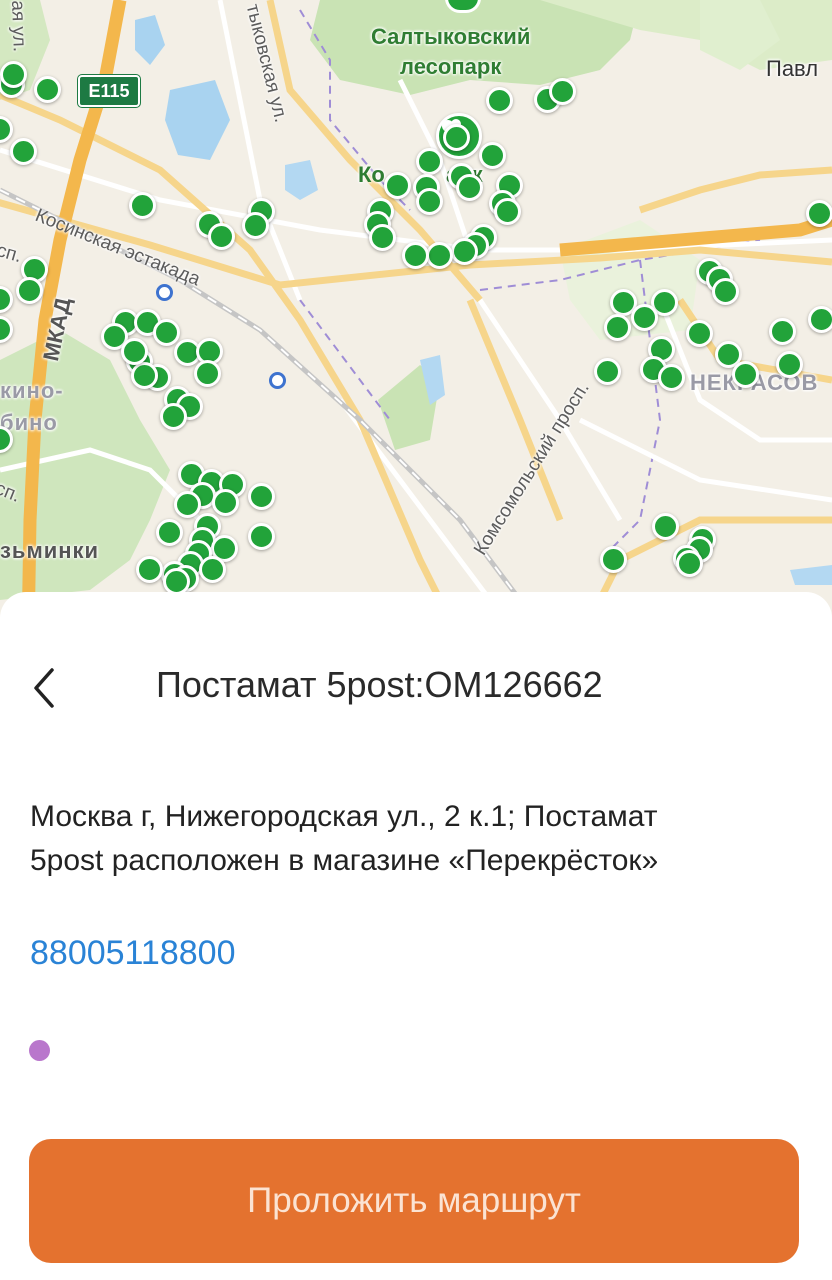 The height and width of the screenshot is (1280, 832). I want to click on build-route-button: Проложить маршрут, so click(414, 1201).